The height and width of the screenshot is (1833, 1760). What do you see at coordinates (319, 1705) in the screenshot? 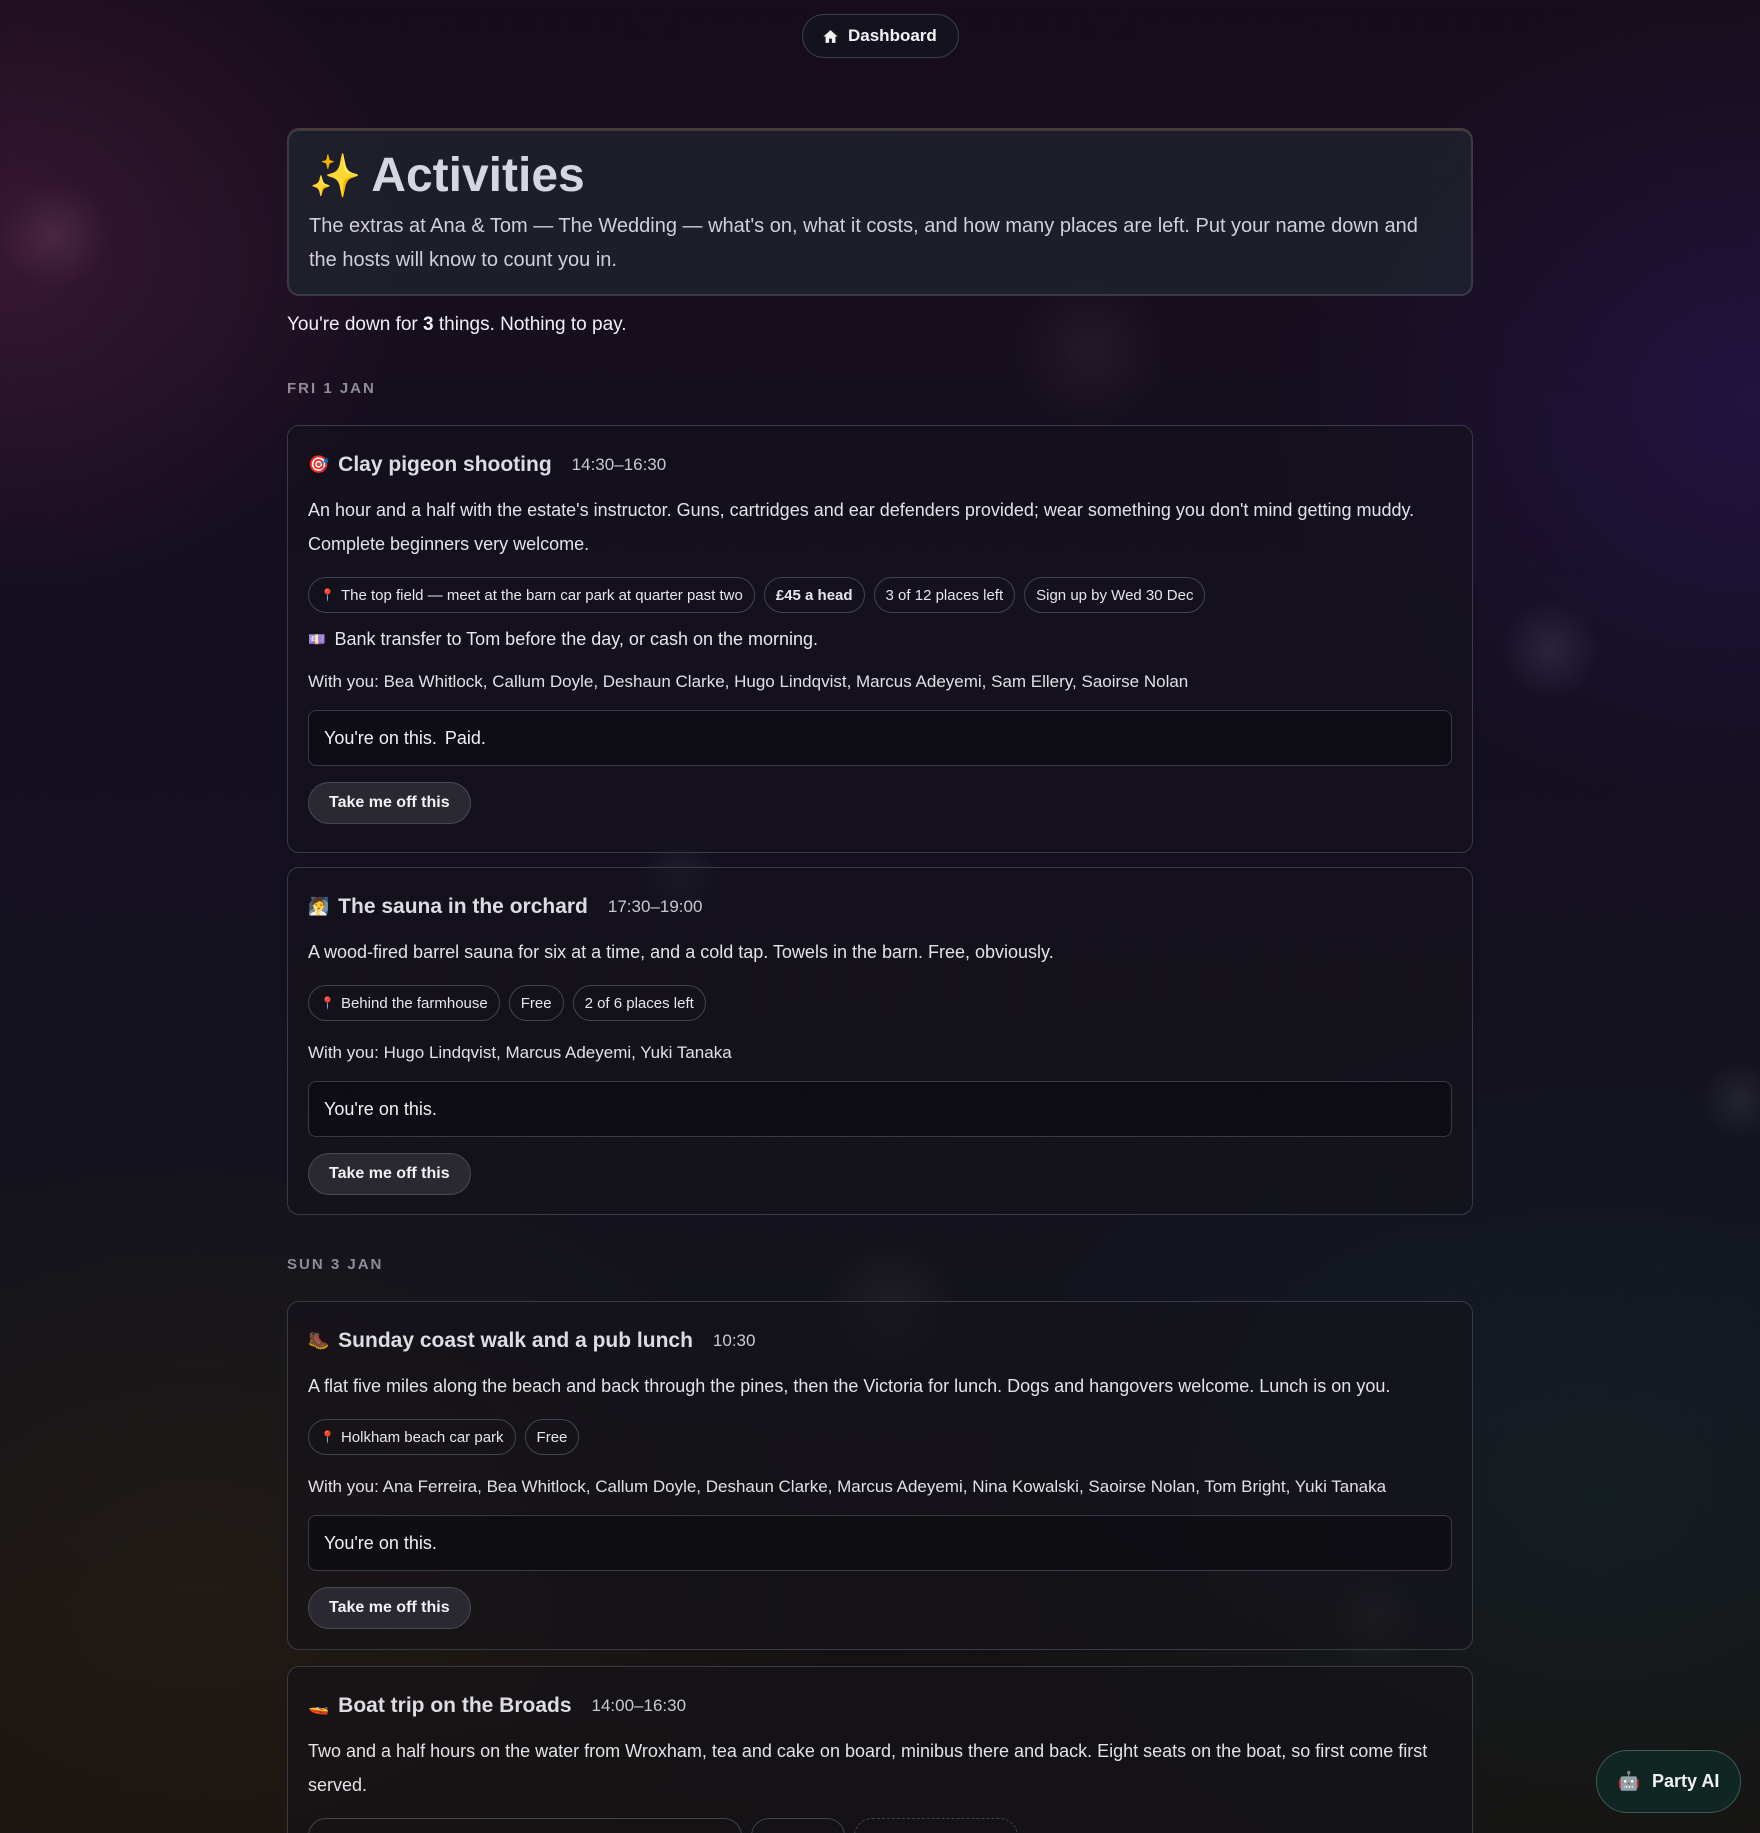
I see `boat-icon: 🚤` at bounding box center [319, 1705].